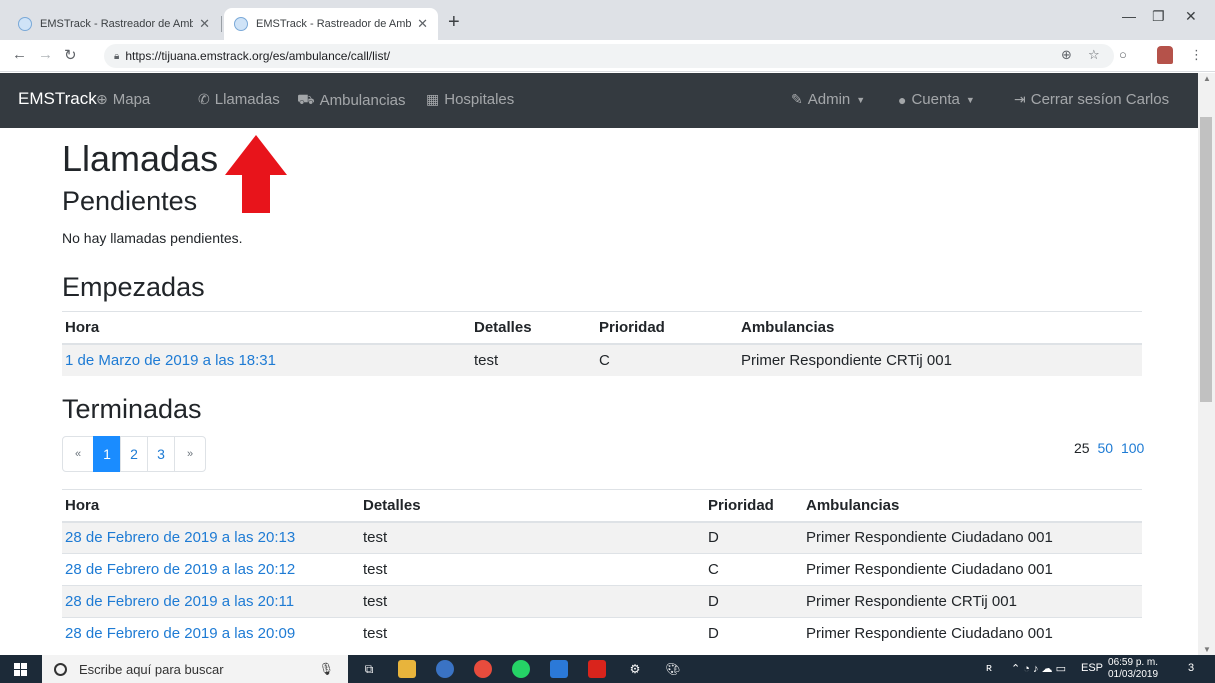 This screenshot has width=1215, height=683. I want to click on call-link: 1 de Marzo de 2019 a las 18:31, so click(170, 360).